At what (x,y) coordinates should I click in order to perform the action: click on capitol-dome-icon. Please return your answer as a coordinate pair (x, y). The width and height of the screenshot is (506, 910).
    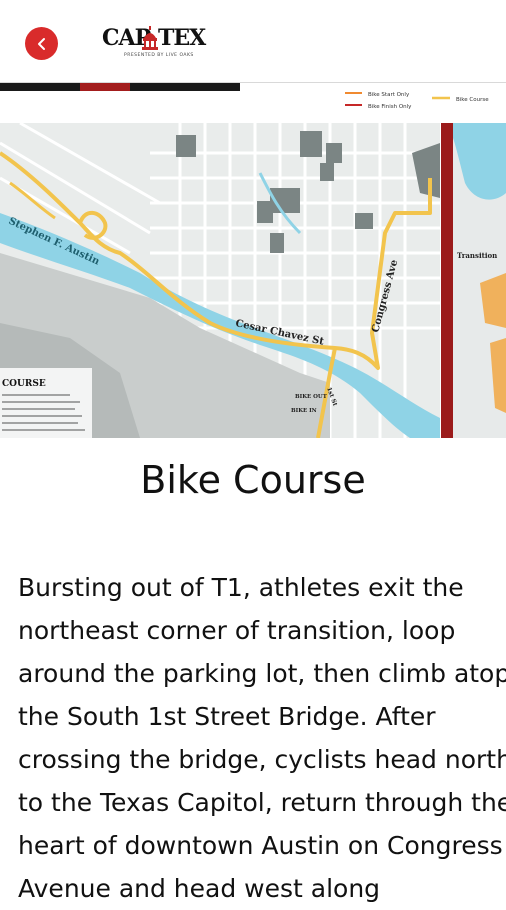
    Looking at the image, I should click on (150, 38).